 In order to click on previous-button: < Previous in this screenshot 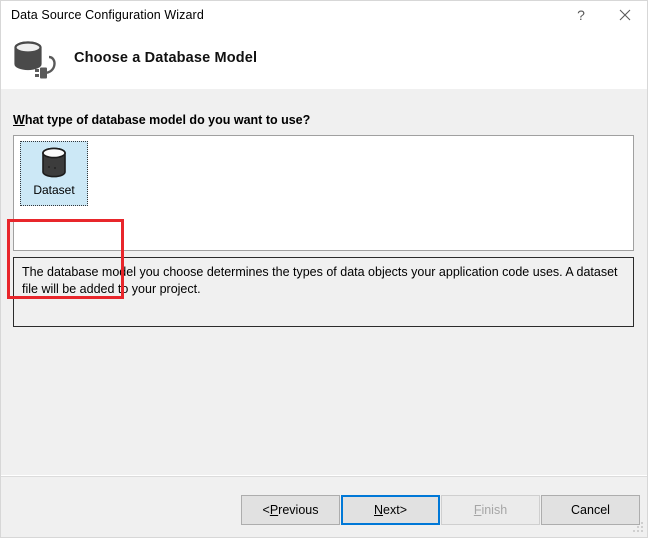, I will do `click(290, 510)`.